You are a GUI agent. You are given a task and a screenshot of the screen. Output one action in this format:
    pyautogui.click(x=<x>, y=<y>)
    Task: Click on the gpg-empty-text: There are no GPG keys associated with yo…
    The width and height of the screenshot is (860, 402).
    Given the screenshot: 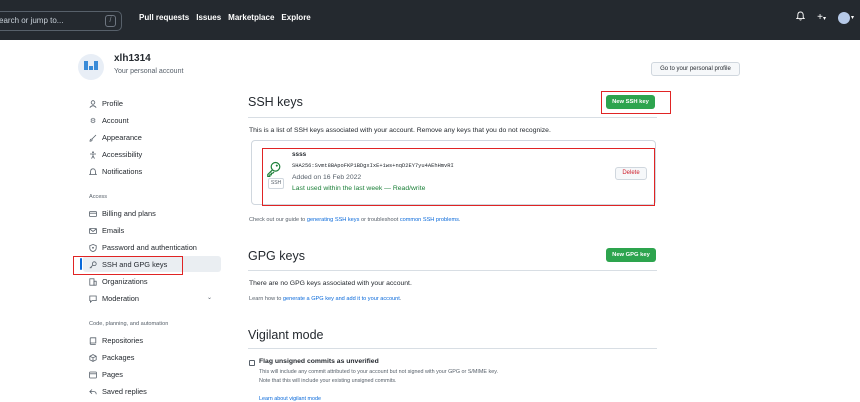 What is the action you would take?
    pyautogui.click(x=330, y=283)
    